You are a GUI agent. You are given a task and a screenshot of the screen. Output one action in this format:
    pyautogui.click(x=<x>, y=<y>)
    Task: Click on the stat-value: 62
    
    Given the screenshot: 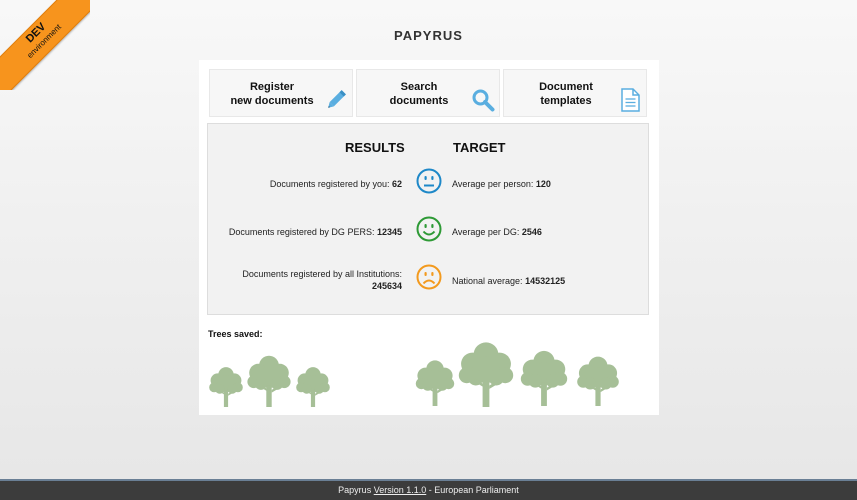 What is the action you would take?
    pyautogui.click(x=396, y=184)
    